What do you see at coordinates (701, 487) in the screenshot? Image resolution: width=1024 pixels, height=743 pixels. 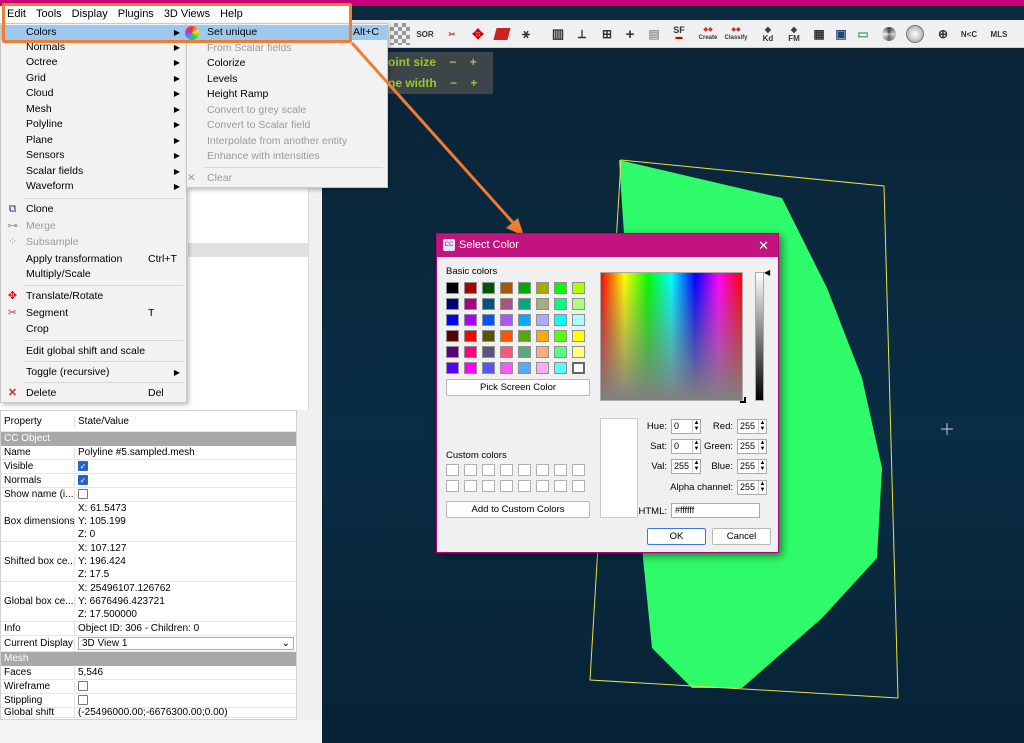 I see `alpha-label: Alpha channel:` at bounding box center [701, 487].